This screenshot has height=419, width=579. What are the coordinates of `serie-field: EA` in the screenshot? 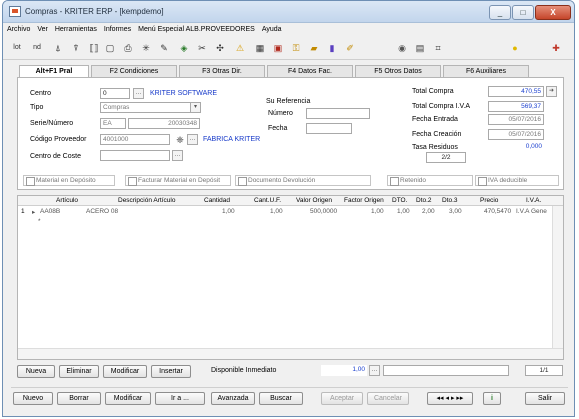 It's located at (113, 123).